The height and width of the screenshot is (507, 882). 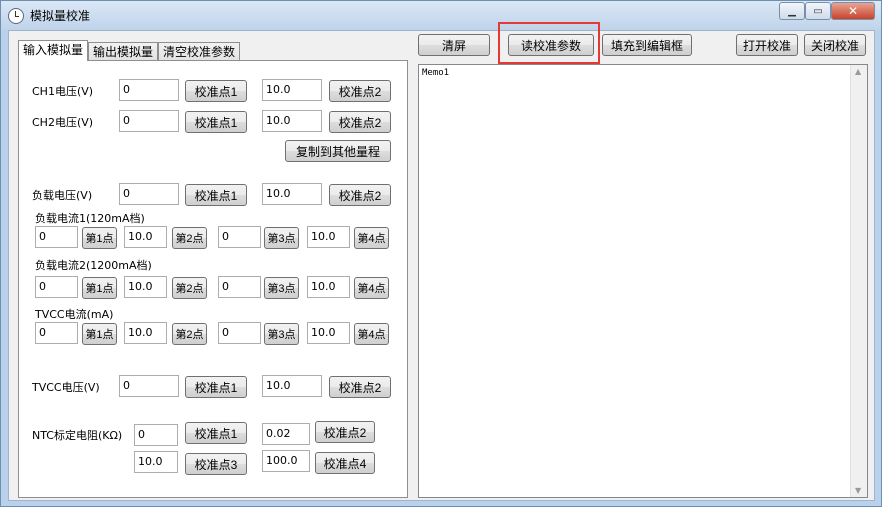 I want to click on scroll-down-icon: ▼, so click(x=858, y=490).